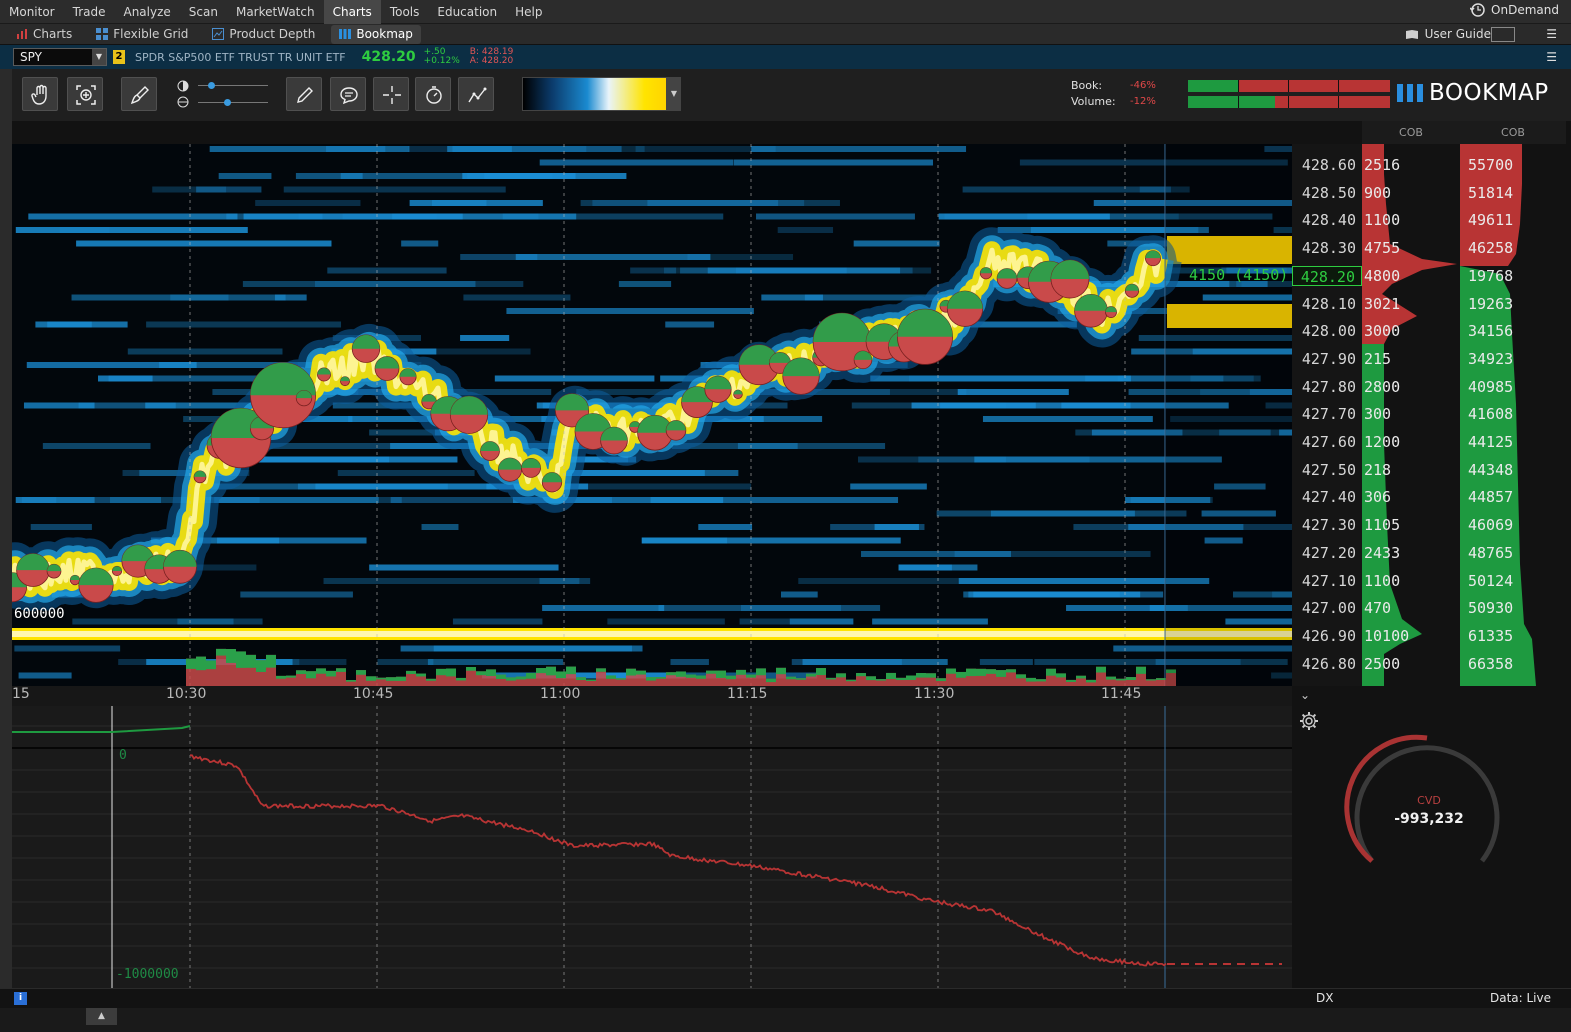 The image size is (1571, 1032). What do you see at coordinates (1429, 800) in the screenshot?
I see `cvd-gauge-label: CVD` at bounding box center [1429, 800].